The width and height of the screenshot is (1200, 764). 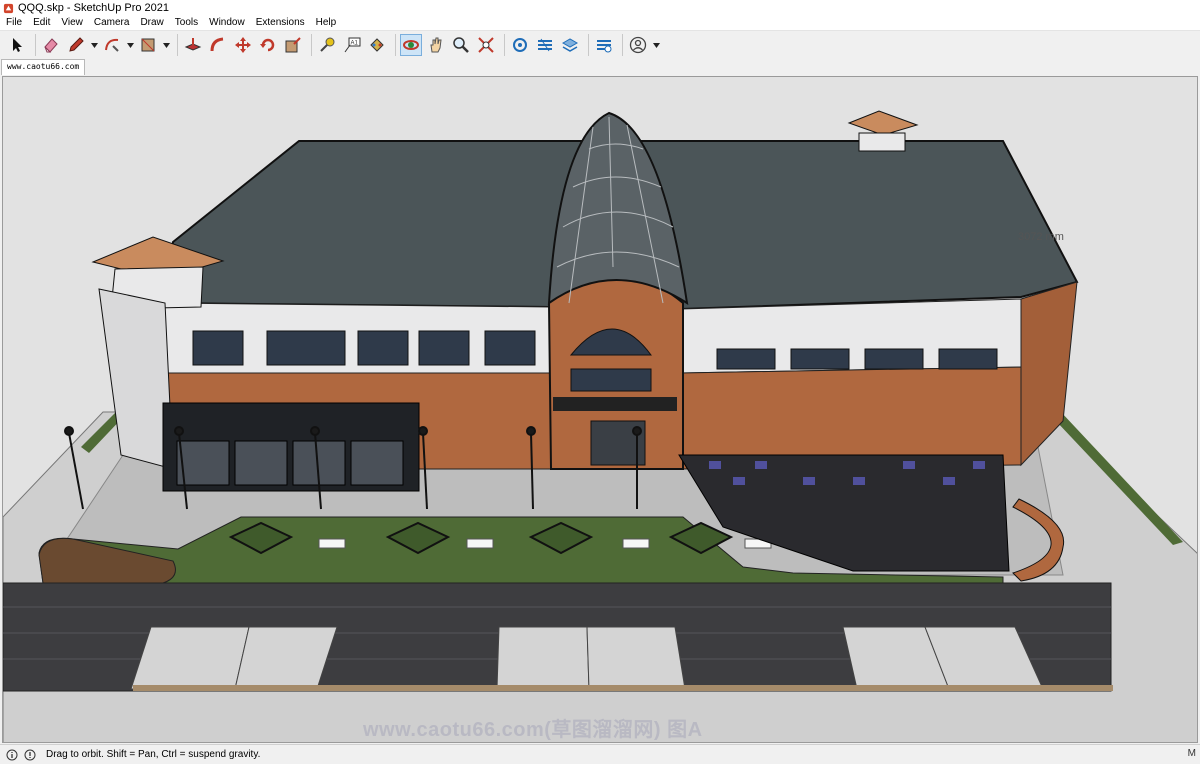 I want to click on paint-bucket-icon, so click(x=377, y=45).